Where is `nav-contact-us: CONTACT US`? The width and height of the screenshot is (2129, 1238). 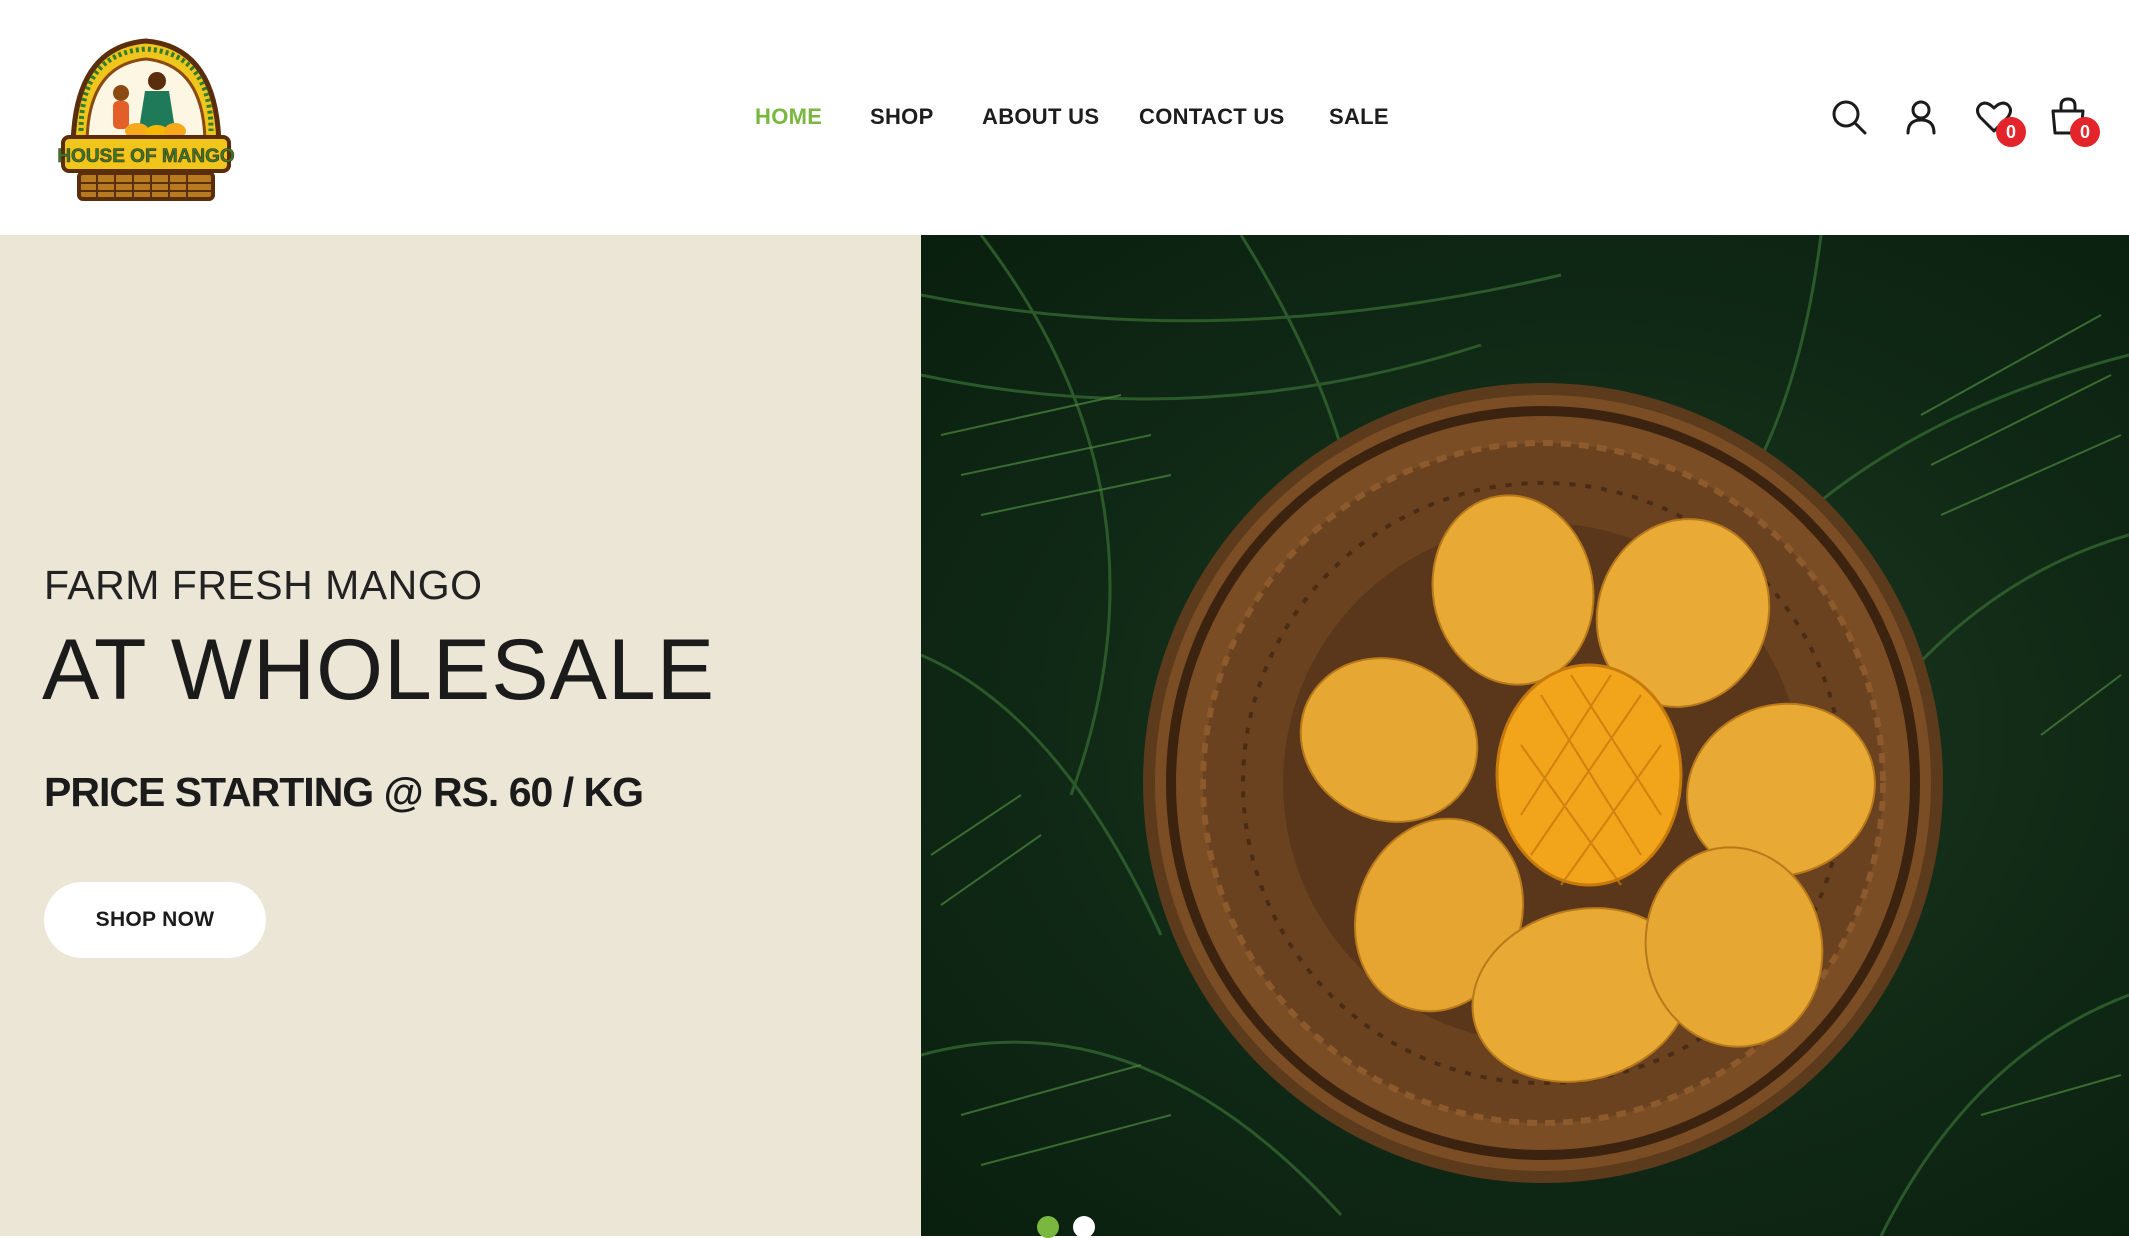
nav-contact-us: CONTACT US is located at coordinates (1212, 117).